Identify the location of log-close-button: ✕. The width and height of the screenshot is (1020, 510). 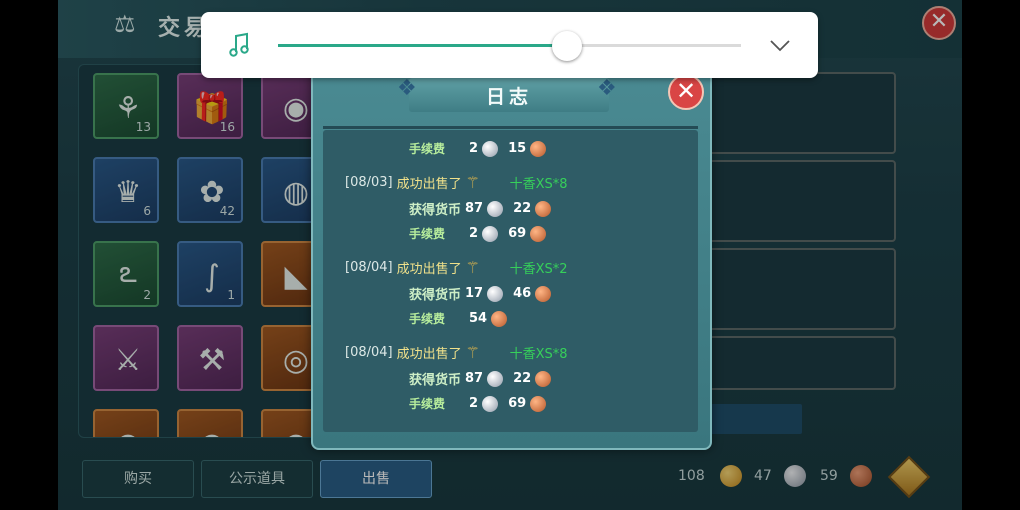
(686, 92).